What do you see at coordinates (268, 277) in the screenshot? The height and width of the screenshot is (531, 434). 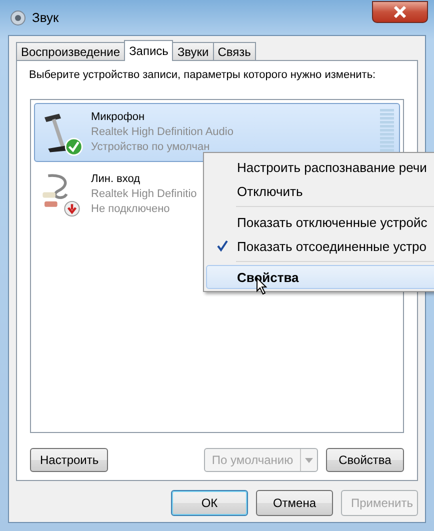 I see `menu-item-label: Свойства` at bounding box center [268, 277].